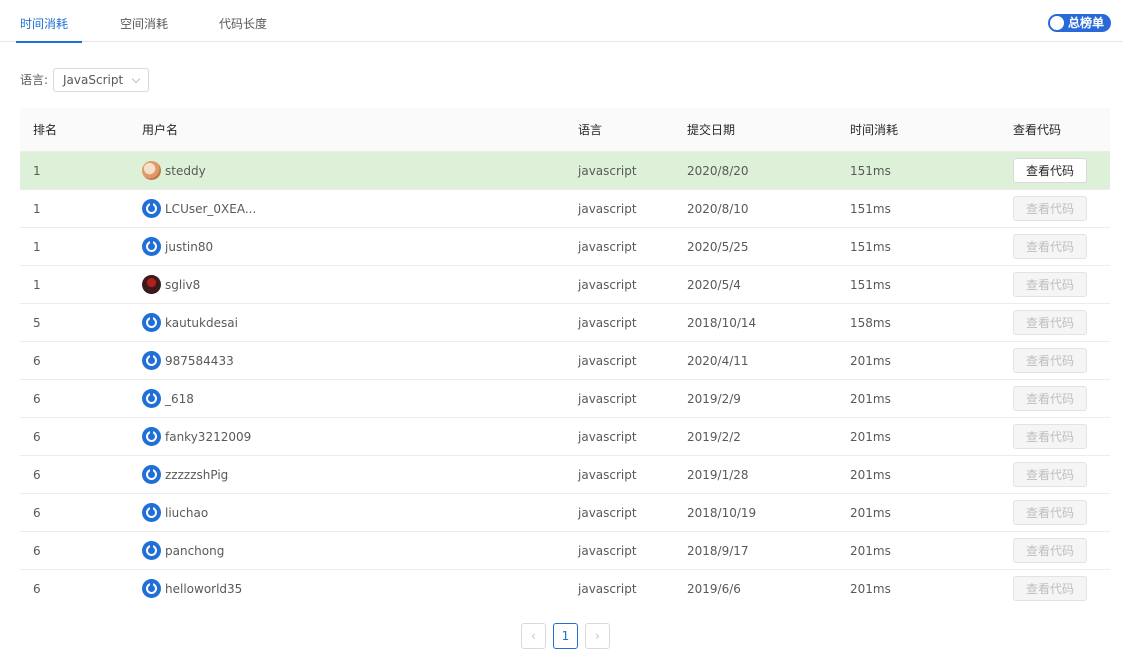 This screenshot has width=1141, height=660. I want to click on user-cell: kautukdesai, so click(190, 322).